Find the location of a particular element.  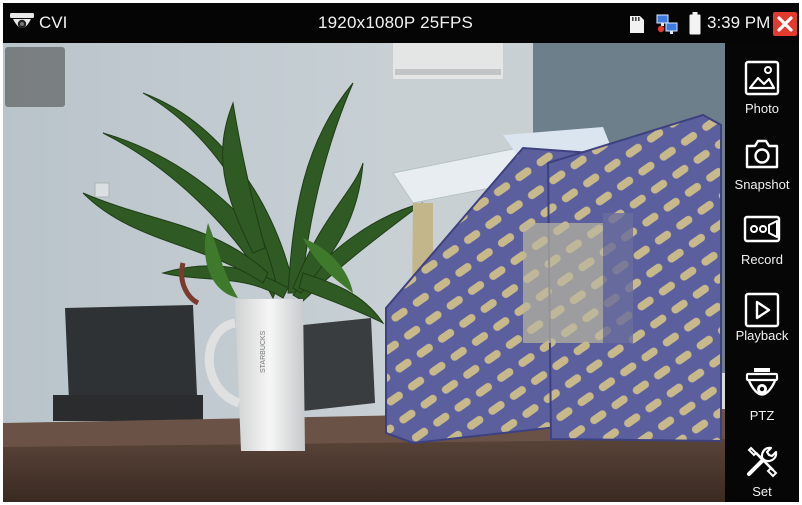

status-bar: CVI 1920x1080P 25FPS 3:39 PM is located at coordinates (401, 23).